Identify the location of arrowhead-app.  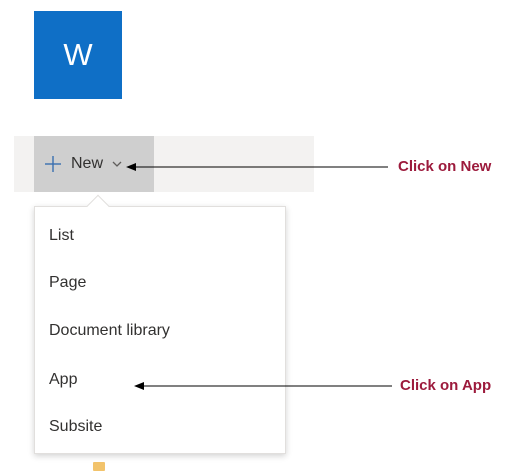
(139, 386).